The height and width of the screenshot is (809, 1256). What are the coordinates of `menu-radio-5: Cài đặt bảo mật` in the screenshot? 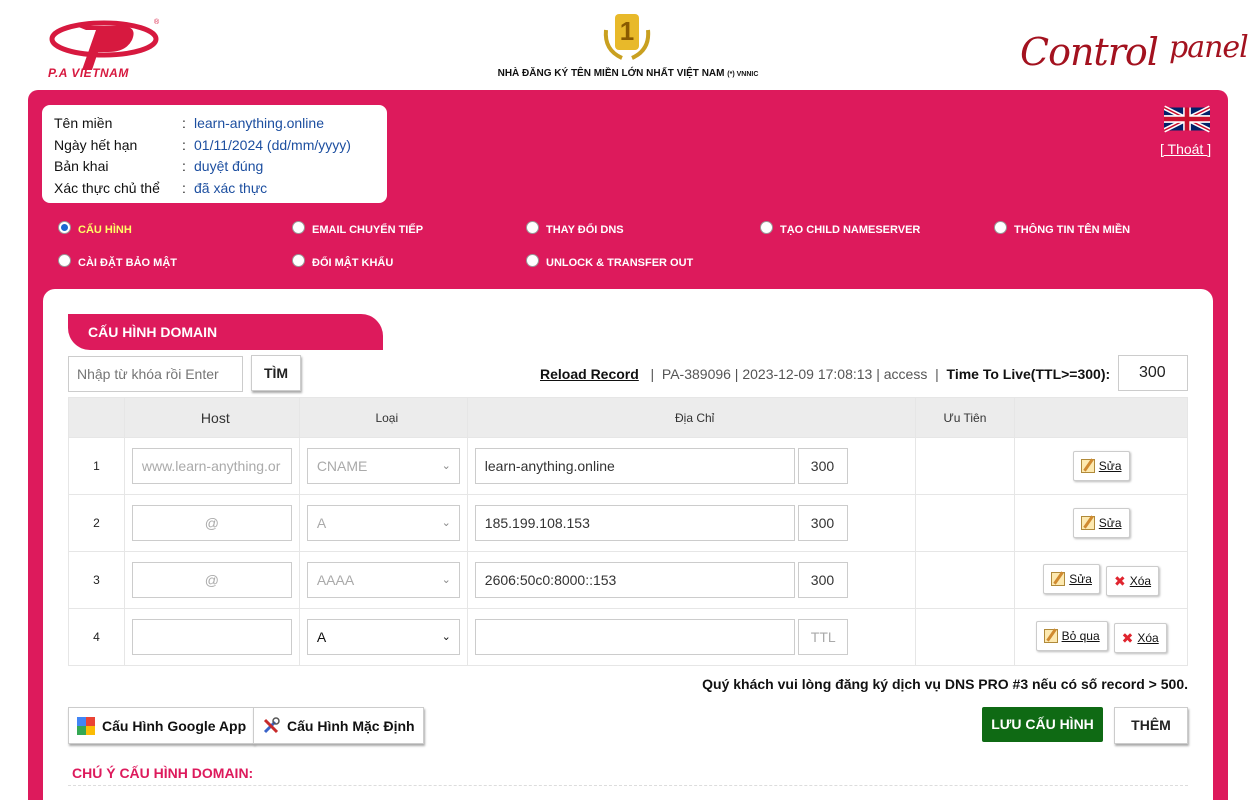 It's located at (117, 261).